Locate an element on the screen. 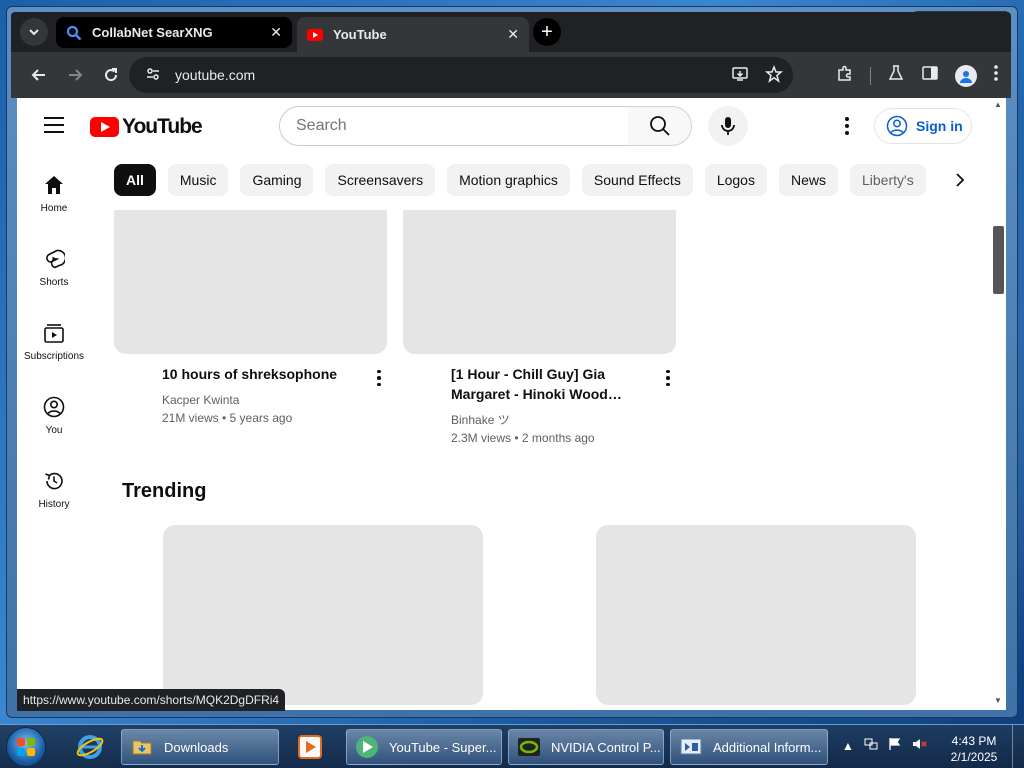 Image resolution: width=1024 pixels, height=768 pixels. show-desktop-button is located at coordinates (1018, 746).